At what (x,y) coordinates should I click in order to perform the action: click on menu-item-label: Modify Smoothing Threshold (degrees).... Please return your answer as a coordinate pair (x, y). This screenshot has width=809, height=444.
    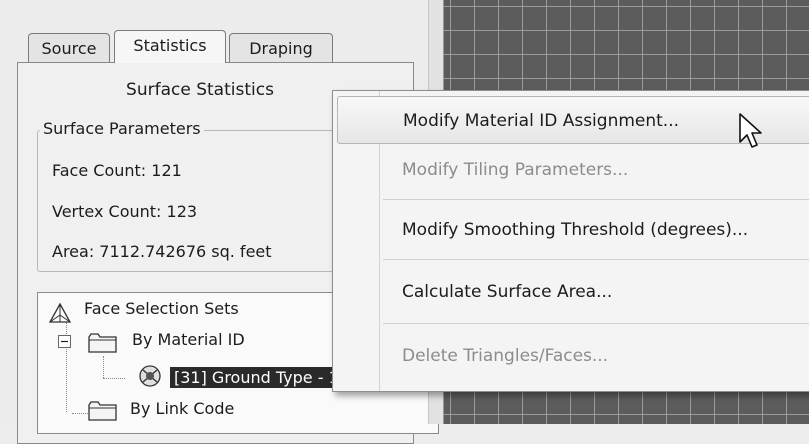
    Looking at the image, I should click on (575, 230).